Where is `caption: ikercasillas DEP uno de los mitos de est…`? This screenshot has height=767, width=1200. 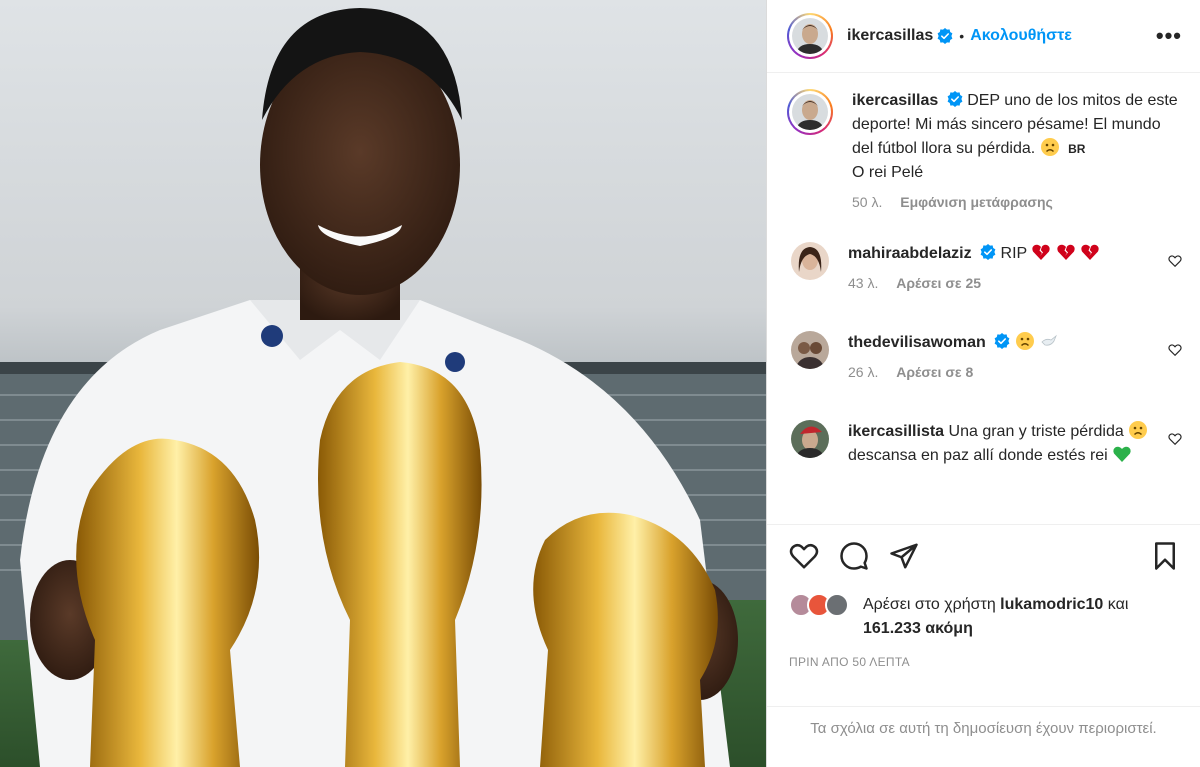 caption: ikercasillas DEP uno de los mitos de est… is located at coordinates (984, 149).